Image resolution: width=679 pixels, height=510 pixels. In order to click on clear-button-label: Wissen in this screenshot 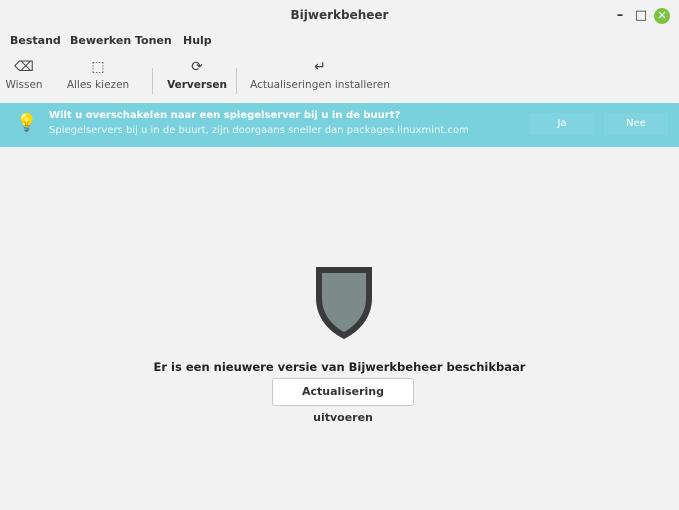, I will do `click(24, 85)`.